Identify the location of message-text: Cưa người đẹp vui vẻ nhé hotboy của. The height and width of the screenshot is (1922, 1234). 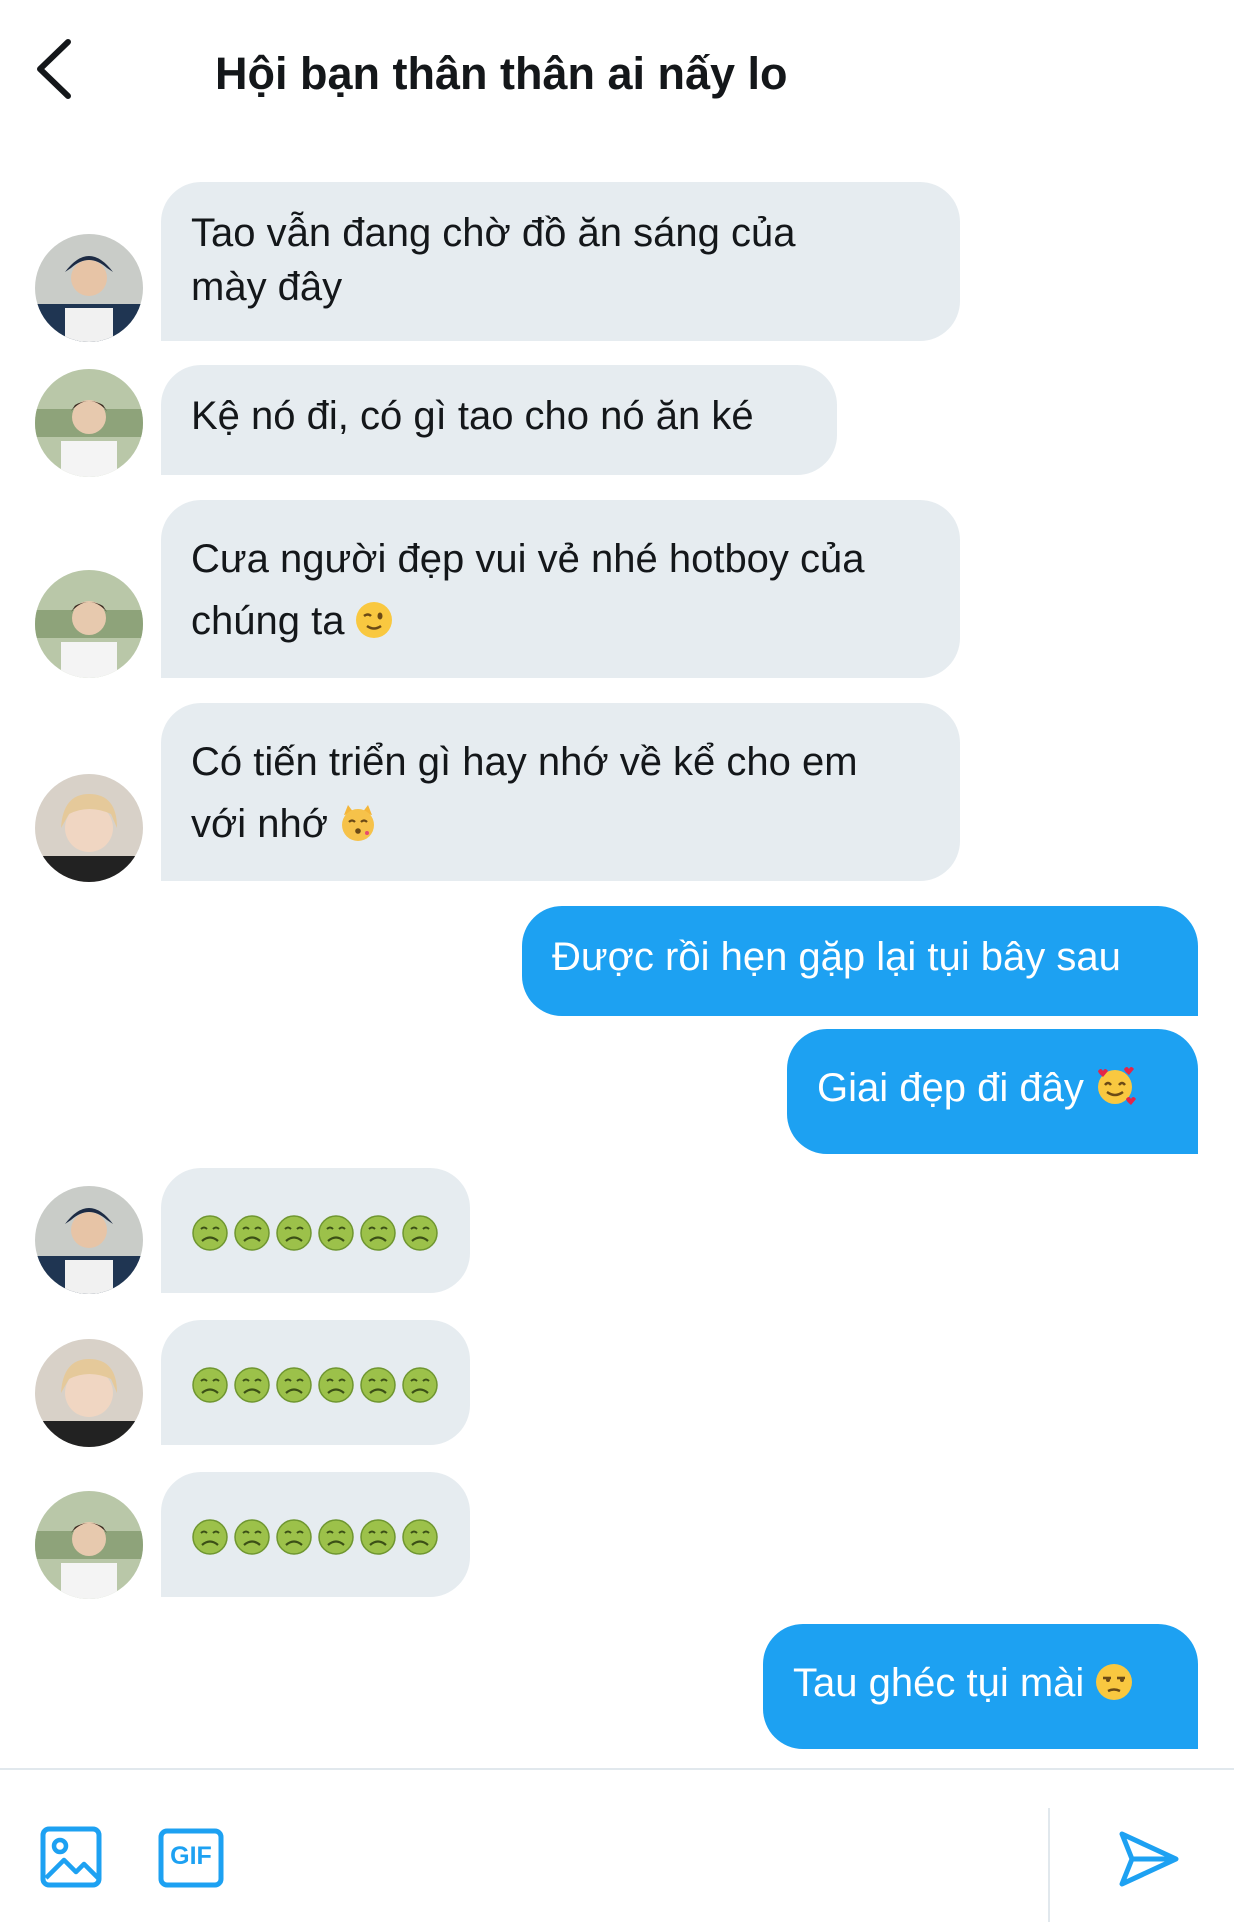
(528, 559).